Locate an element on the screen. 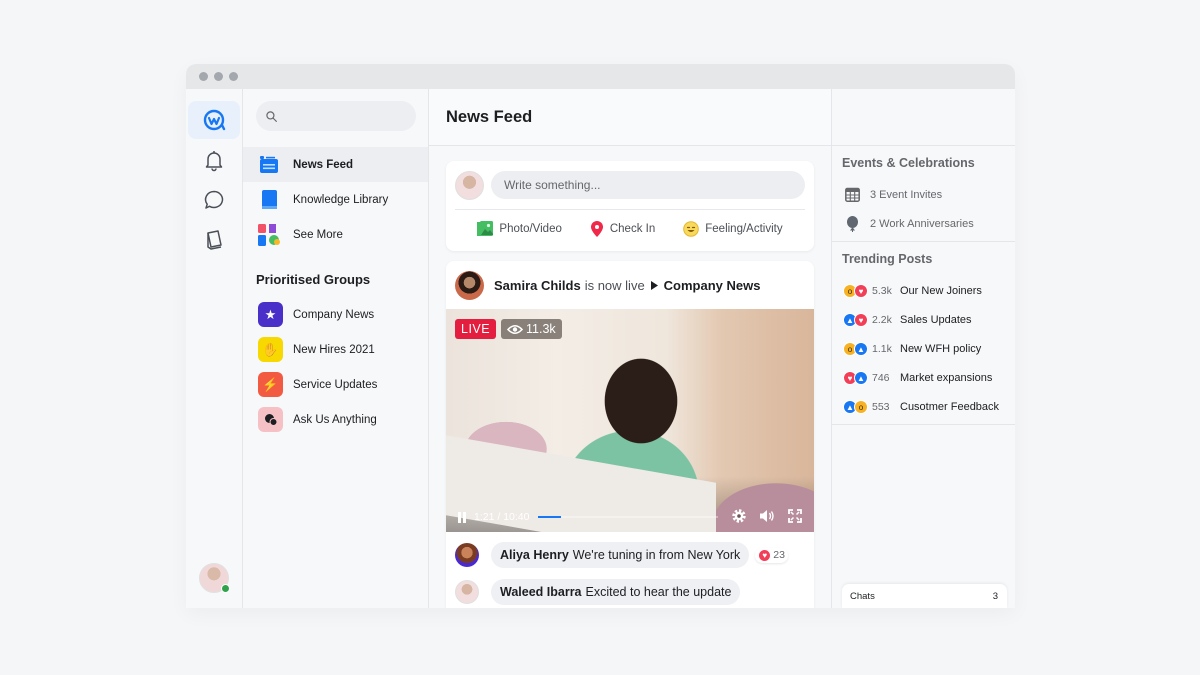 Image resolution: width=1200 pixels, height=675 pixels. group-label: New Hires 2021 is located at coordinates (334, 349).